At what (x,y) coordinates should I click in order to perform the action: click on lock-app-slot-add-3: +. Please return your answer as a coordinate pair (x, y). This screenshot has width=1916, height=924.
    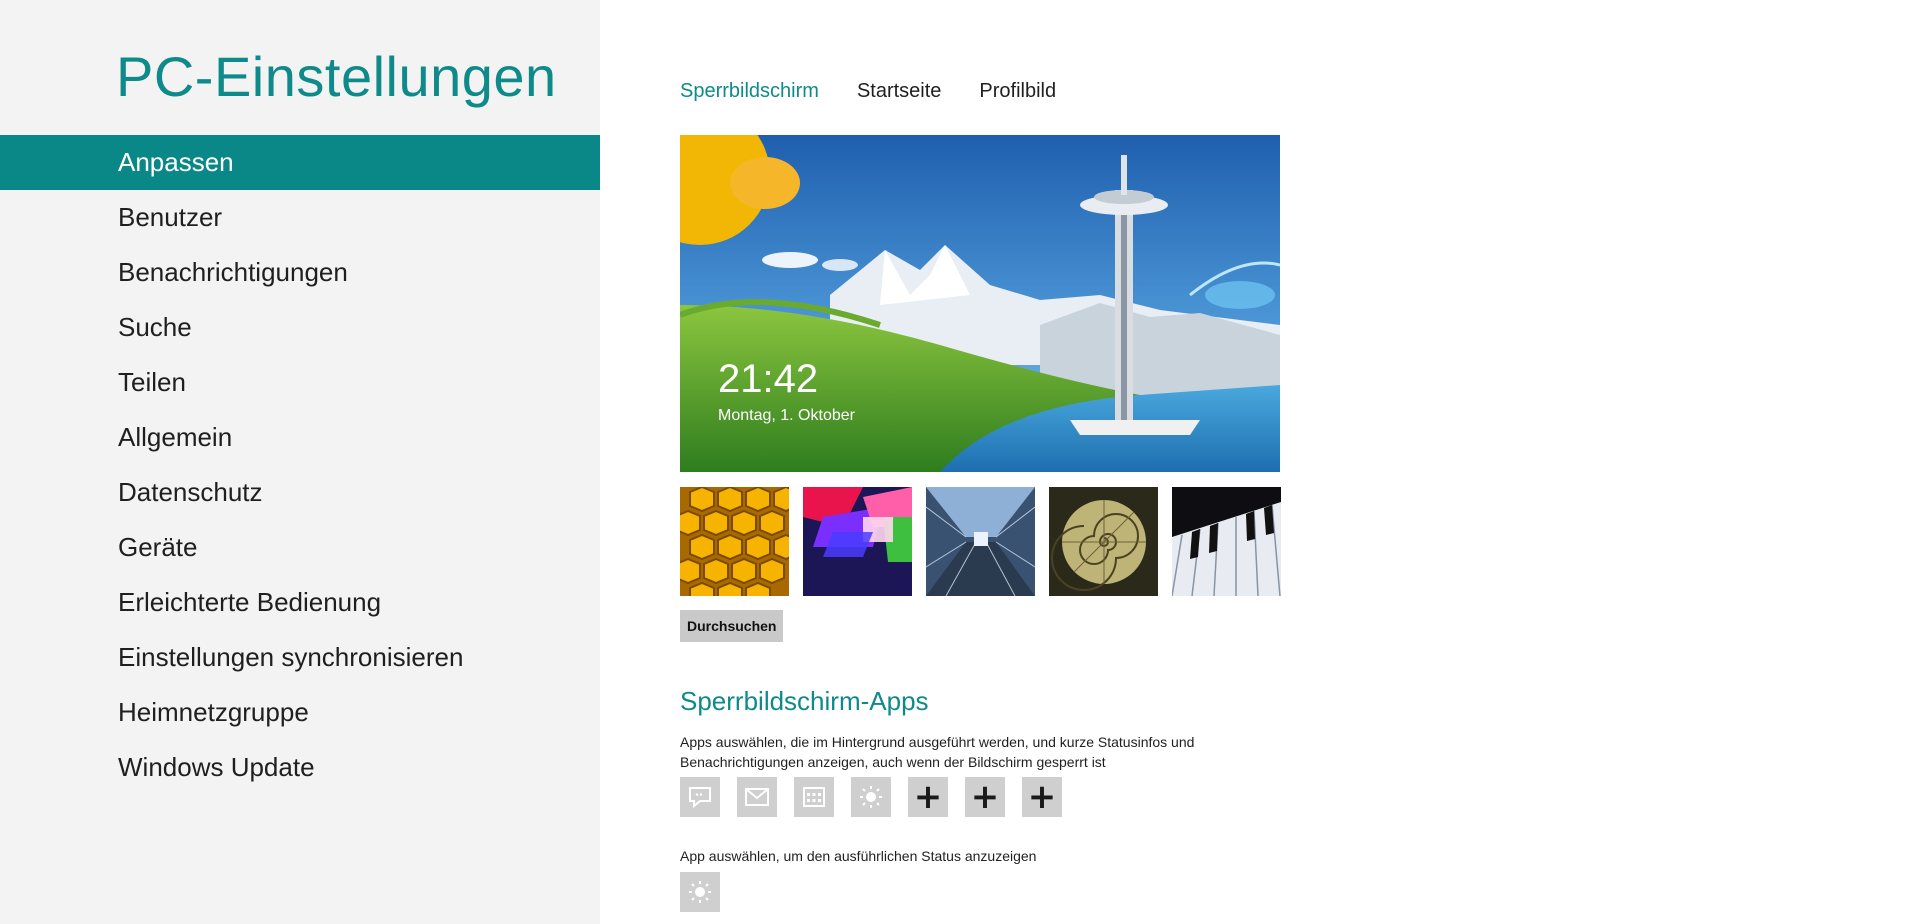
    Looking at the image, I should click on (1042, 797).